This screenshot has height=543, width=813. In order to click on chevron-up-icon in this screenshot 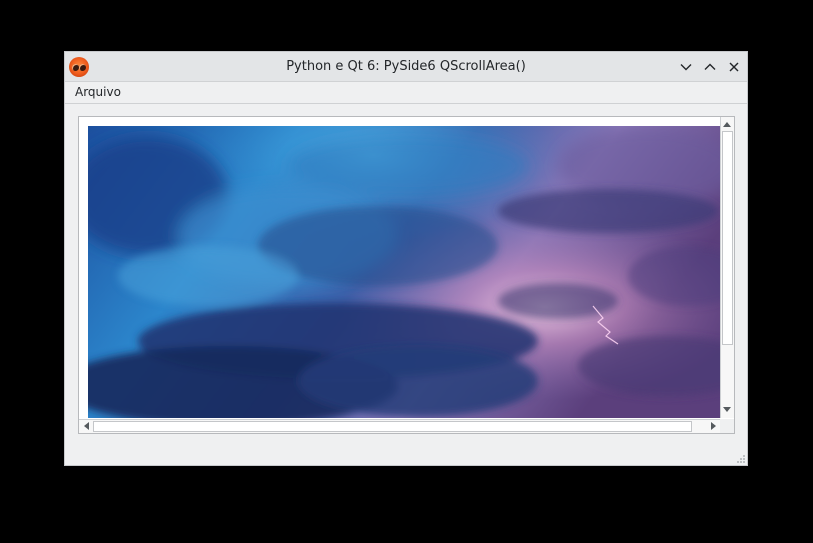, I will do `click(710, 66)`.